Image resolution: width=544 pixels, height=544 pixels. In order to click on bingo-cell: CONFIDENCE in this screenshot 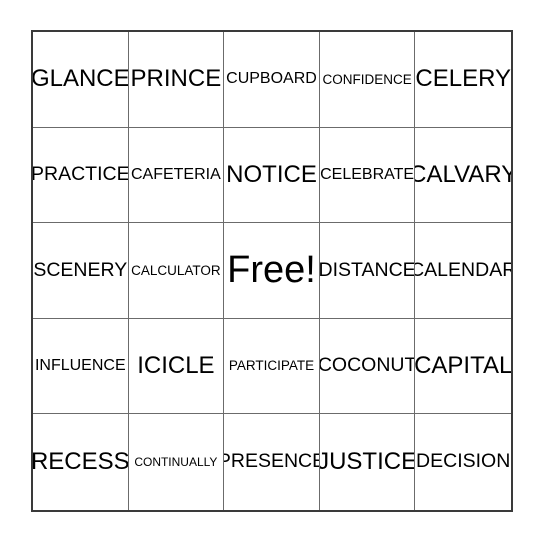, I will do `click(367, 80)`.